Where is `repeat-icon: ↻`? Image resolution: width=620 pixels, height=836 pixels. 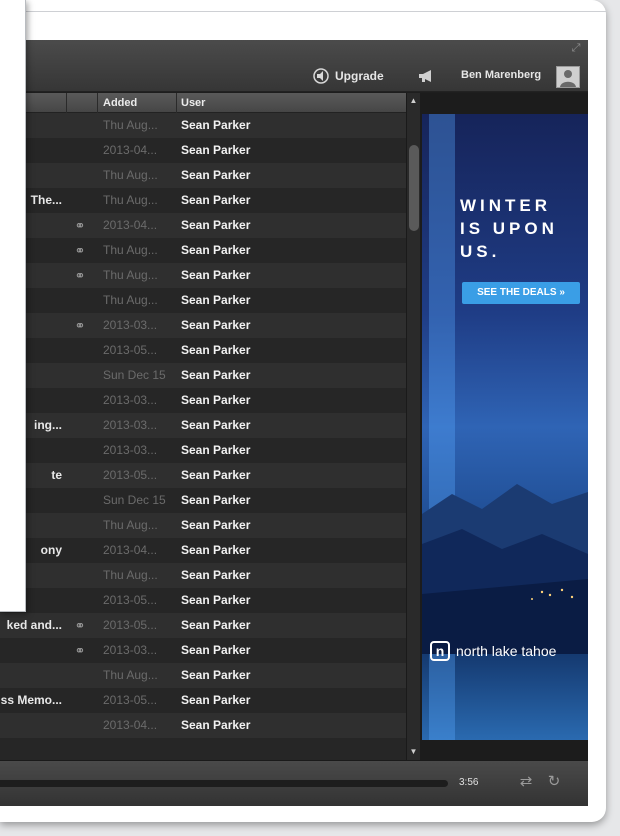
repeat-icon: ↻ is located at coordinates (554, 782).